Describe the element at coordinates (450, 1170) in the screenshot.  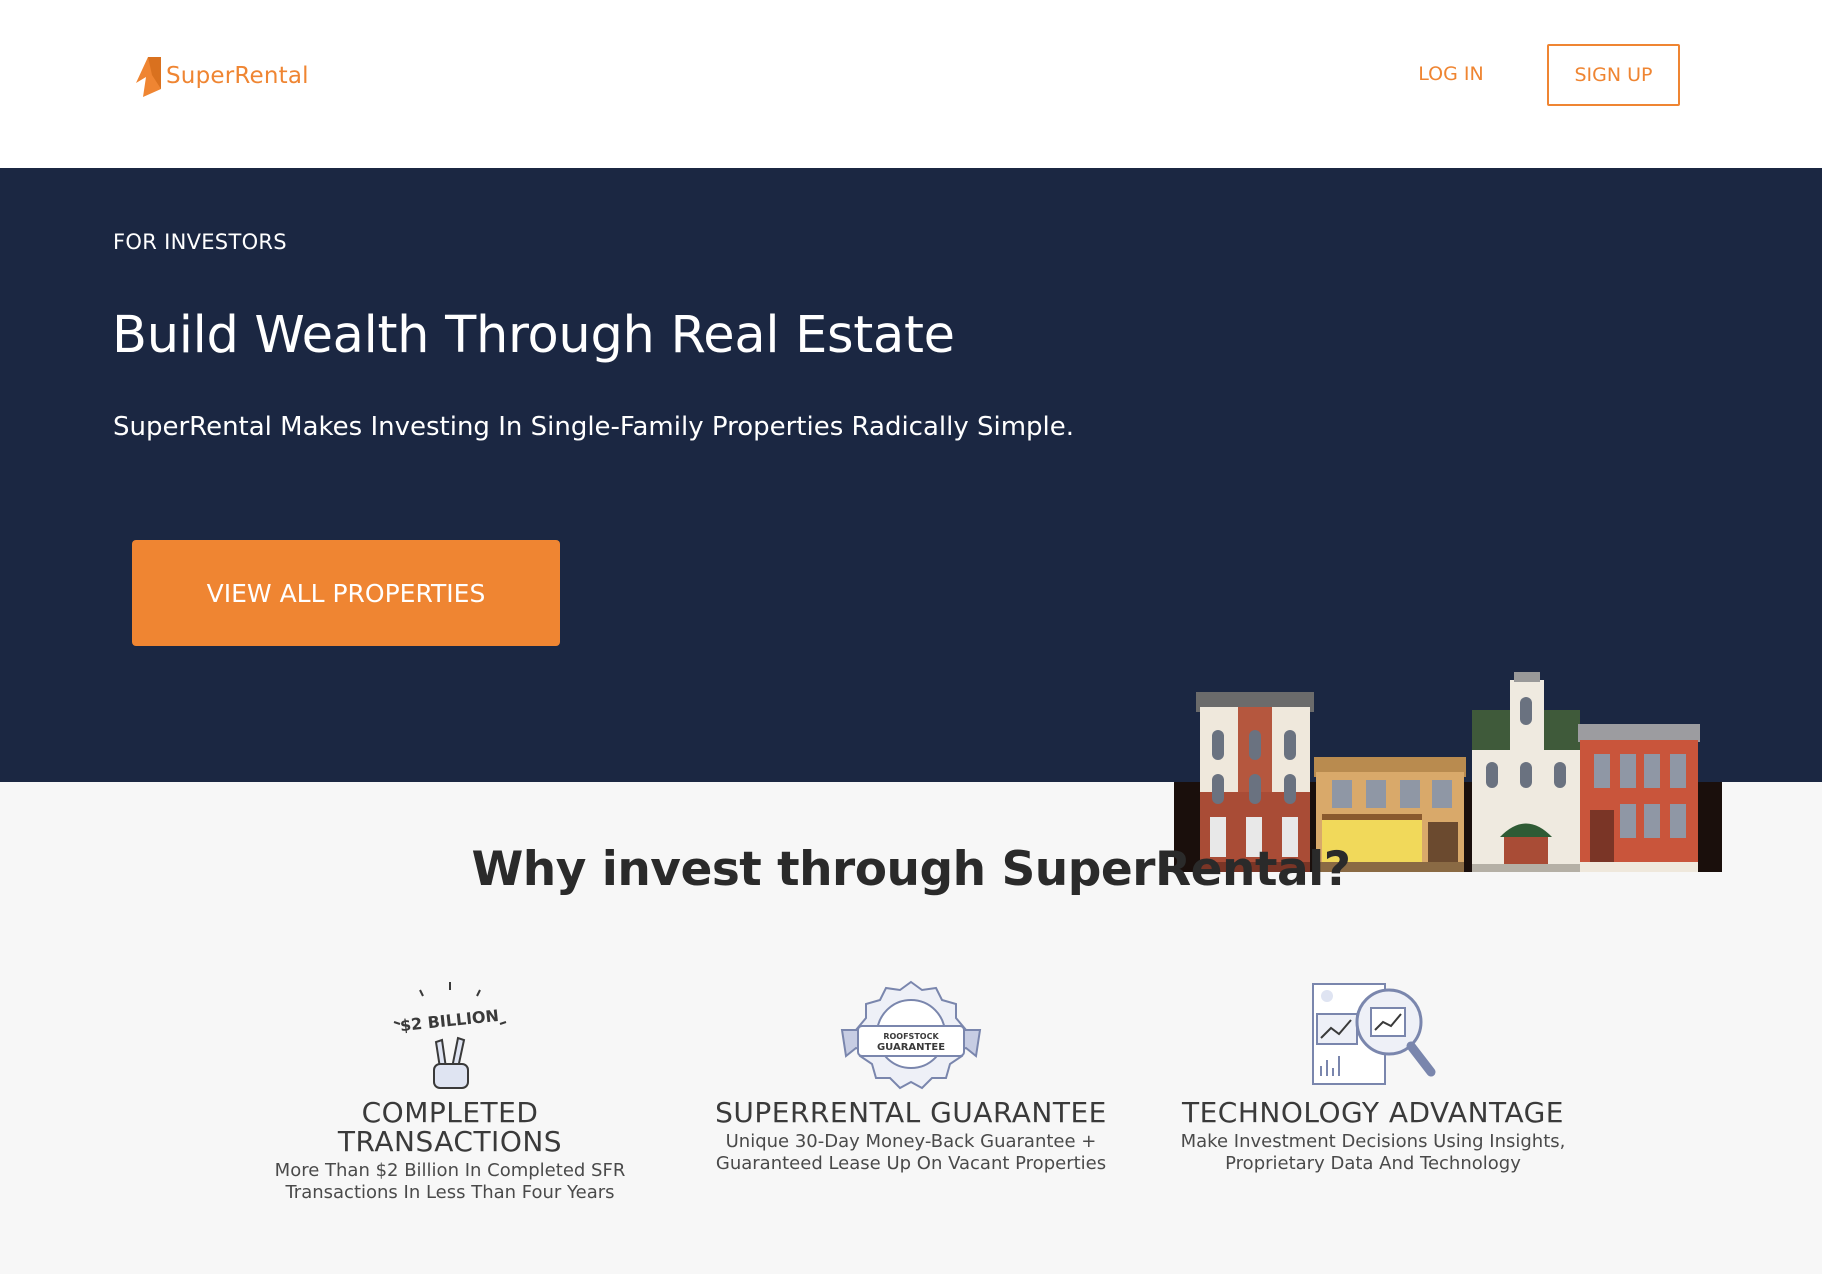
I see `feature-desc-line1: More Than $2 Billion In Completed SFR` at that location.